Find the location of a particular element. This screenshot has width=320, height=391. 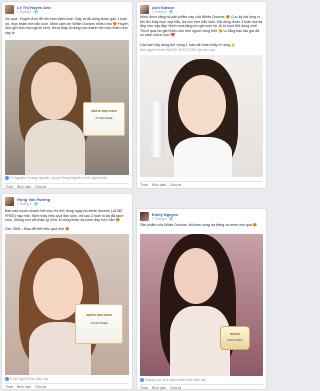

product-sublabel: DOCTORS is located at coordinates (235, 340).